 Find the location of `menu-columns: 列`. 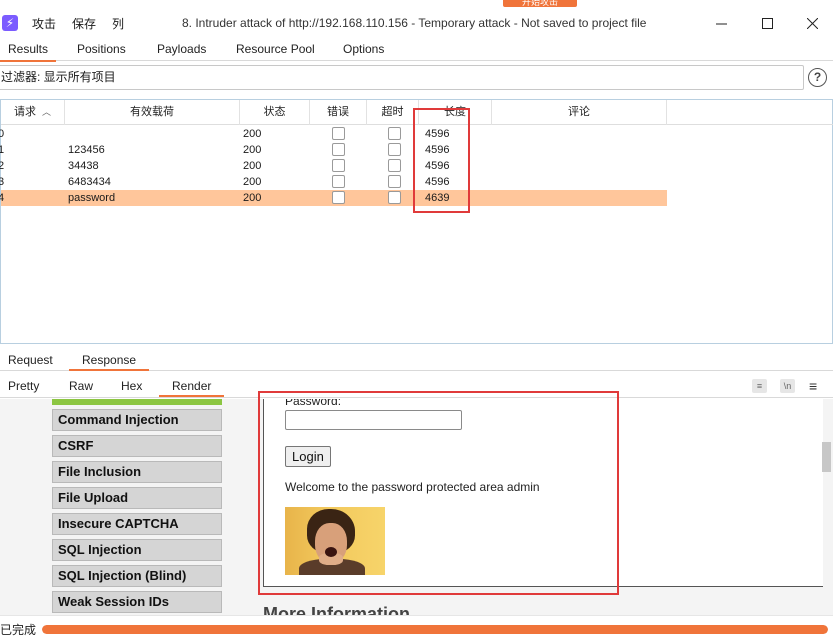

menu-columns: 列 is located at coordinates (118, 23).